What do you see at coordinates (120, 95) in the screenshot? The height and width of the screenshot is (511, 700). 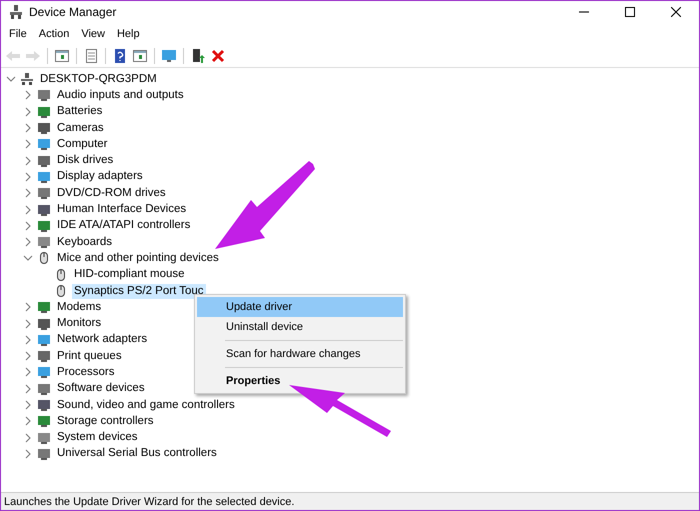 I see `tree-item: Audio inputs and outputs` at bounding box center [120, 95].